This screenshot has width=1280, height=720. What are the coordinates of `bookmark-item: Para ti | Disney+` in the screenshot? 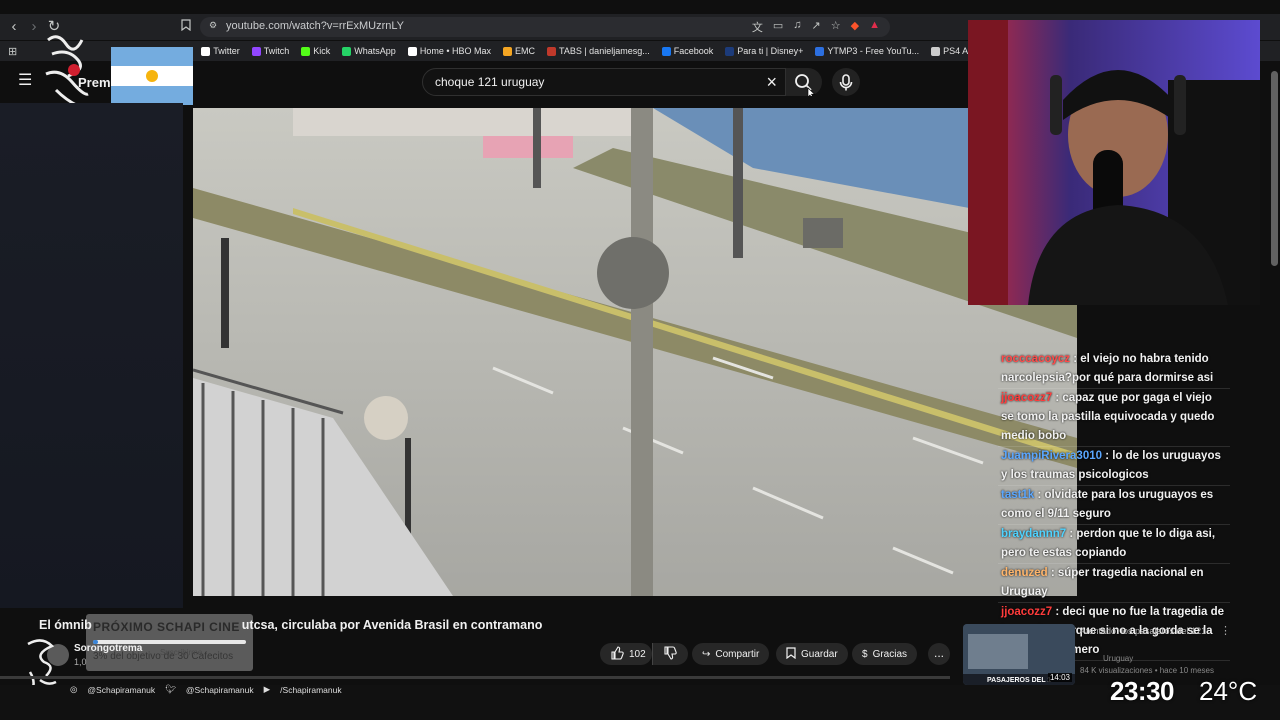 It's located at (764, 51).